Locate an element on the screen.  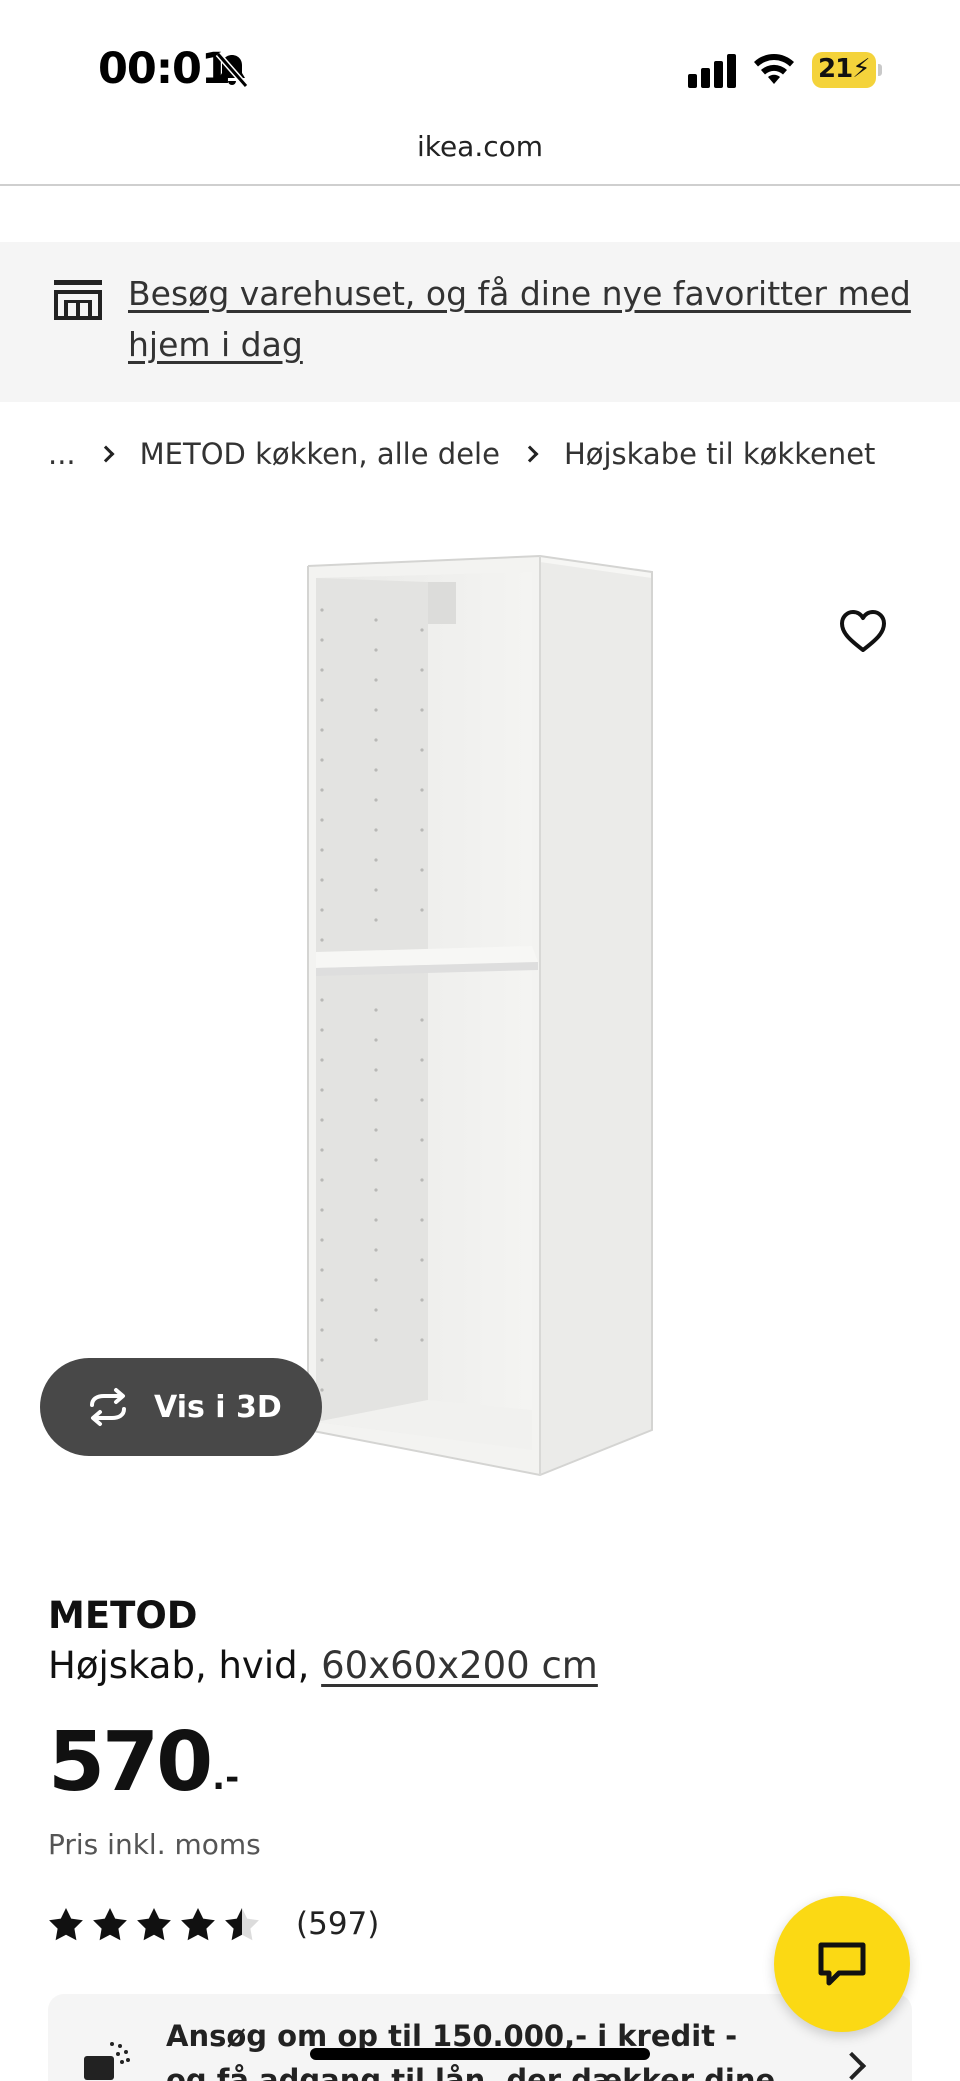
battery-tip is located at coordinates (880, 70).